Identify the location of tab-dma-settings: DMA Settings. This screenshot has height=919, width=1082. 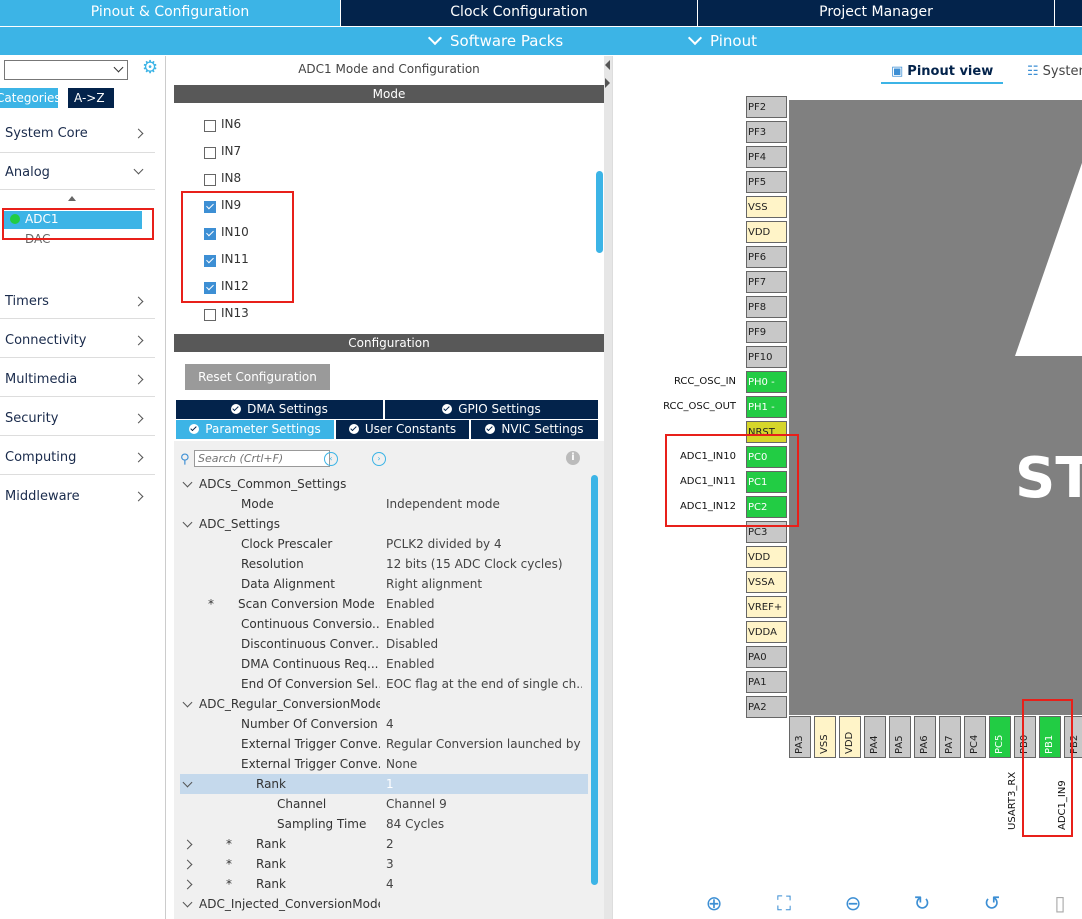
(279, 409).